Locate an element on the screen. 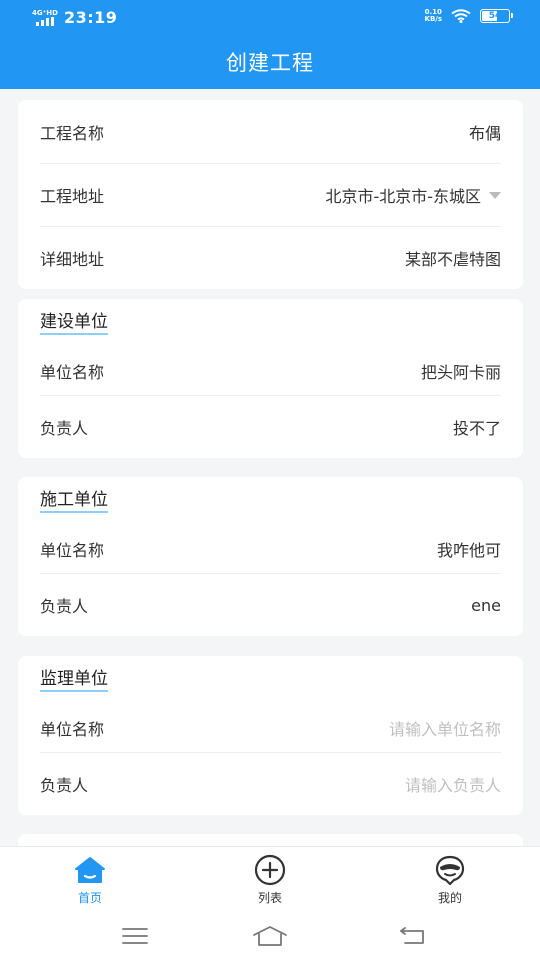 Image resolution: width=540 pixels, height=960 pixels. home-nav-button is located at coordinates (270, 936).